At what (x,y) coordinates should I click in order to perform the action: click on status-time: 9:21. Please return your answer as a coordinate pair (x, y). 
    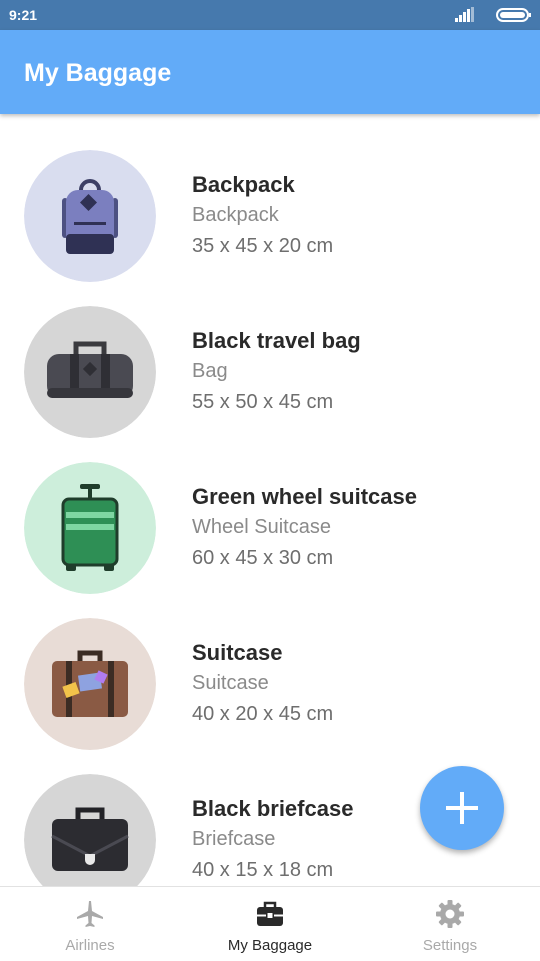
    Looking at the image, I should click on (23, 15).